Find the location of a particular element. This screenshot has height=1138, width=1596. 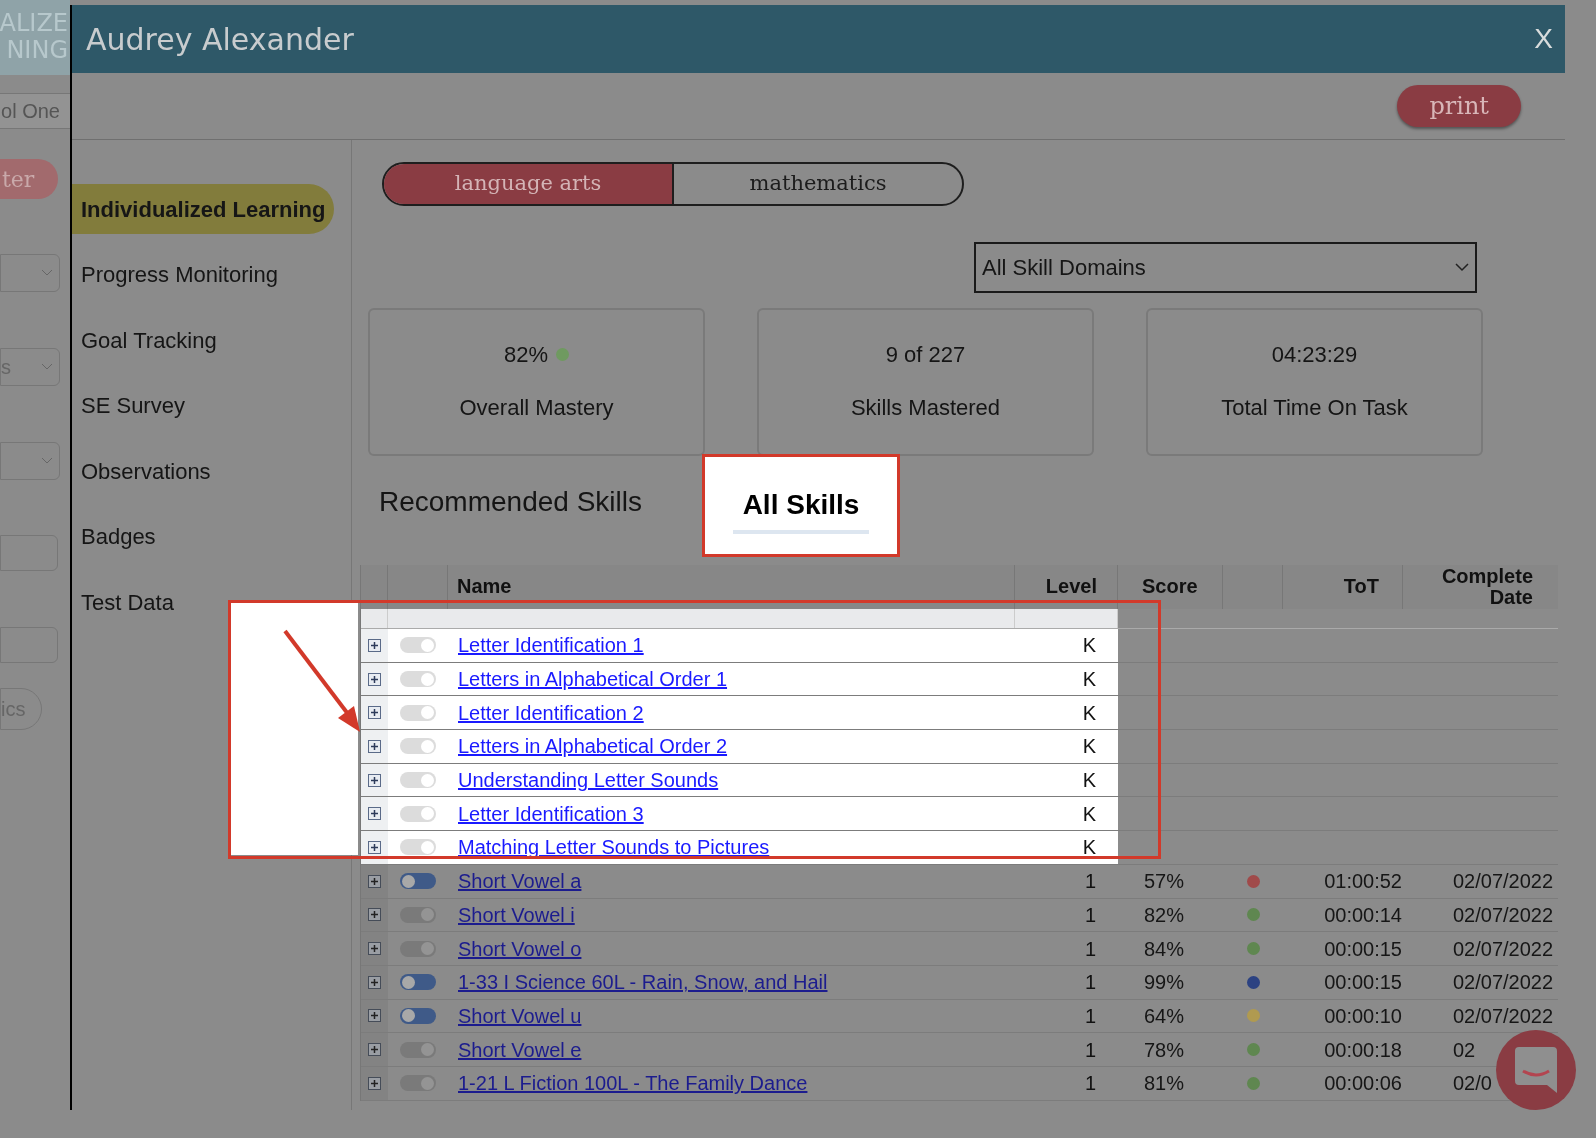

skill-tab: All Skills is located at coordinates (801, 508).